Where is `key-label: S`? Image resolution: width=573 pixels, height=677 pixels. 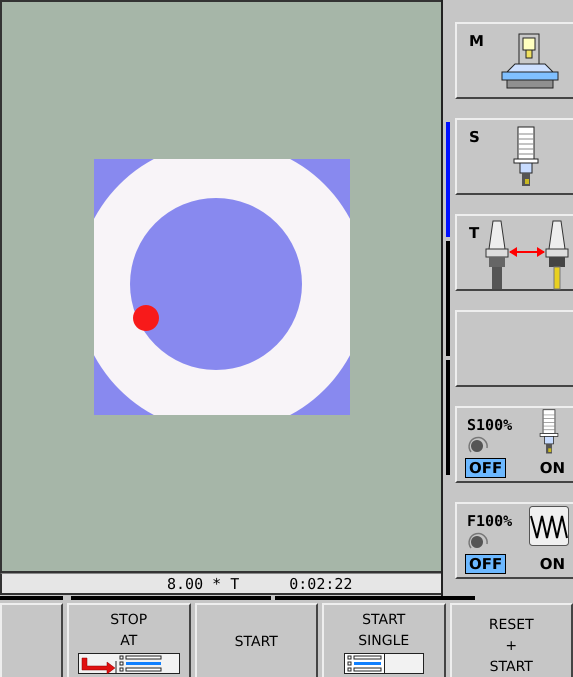
key-label: S is located at coordinates (474, 137).